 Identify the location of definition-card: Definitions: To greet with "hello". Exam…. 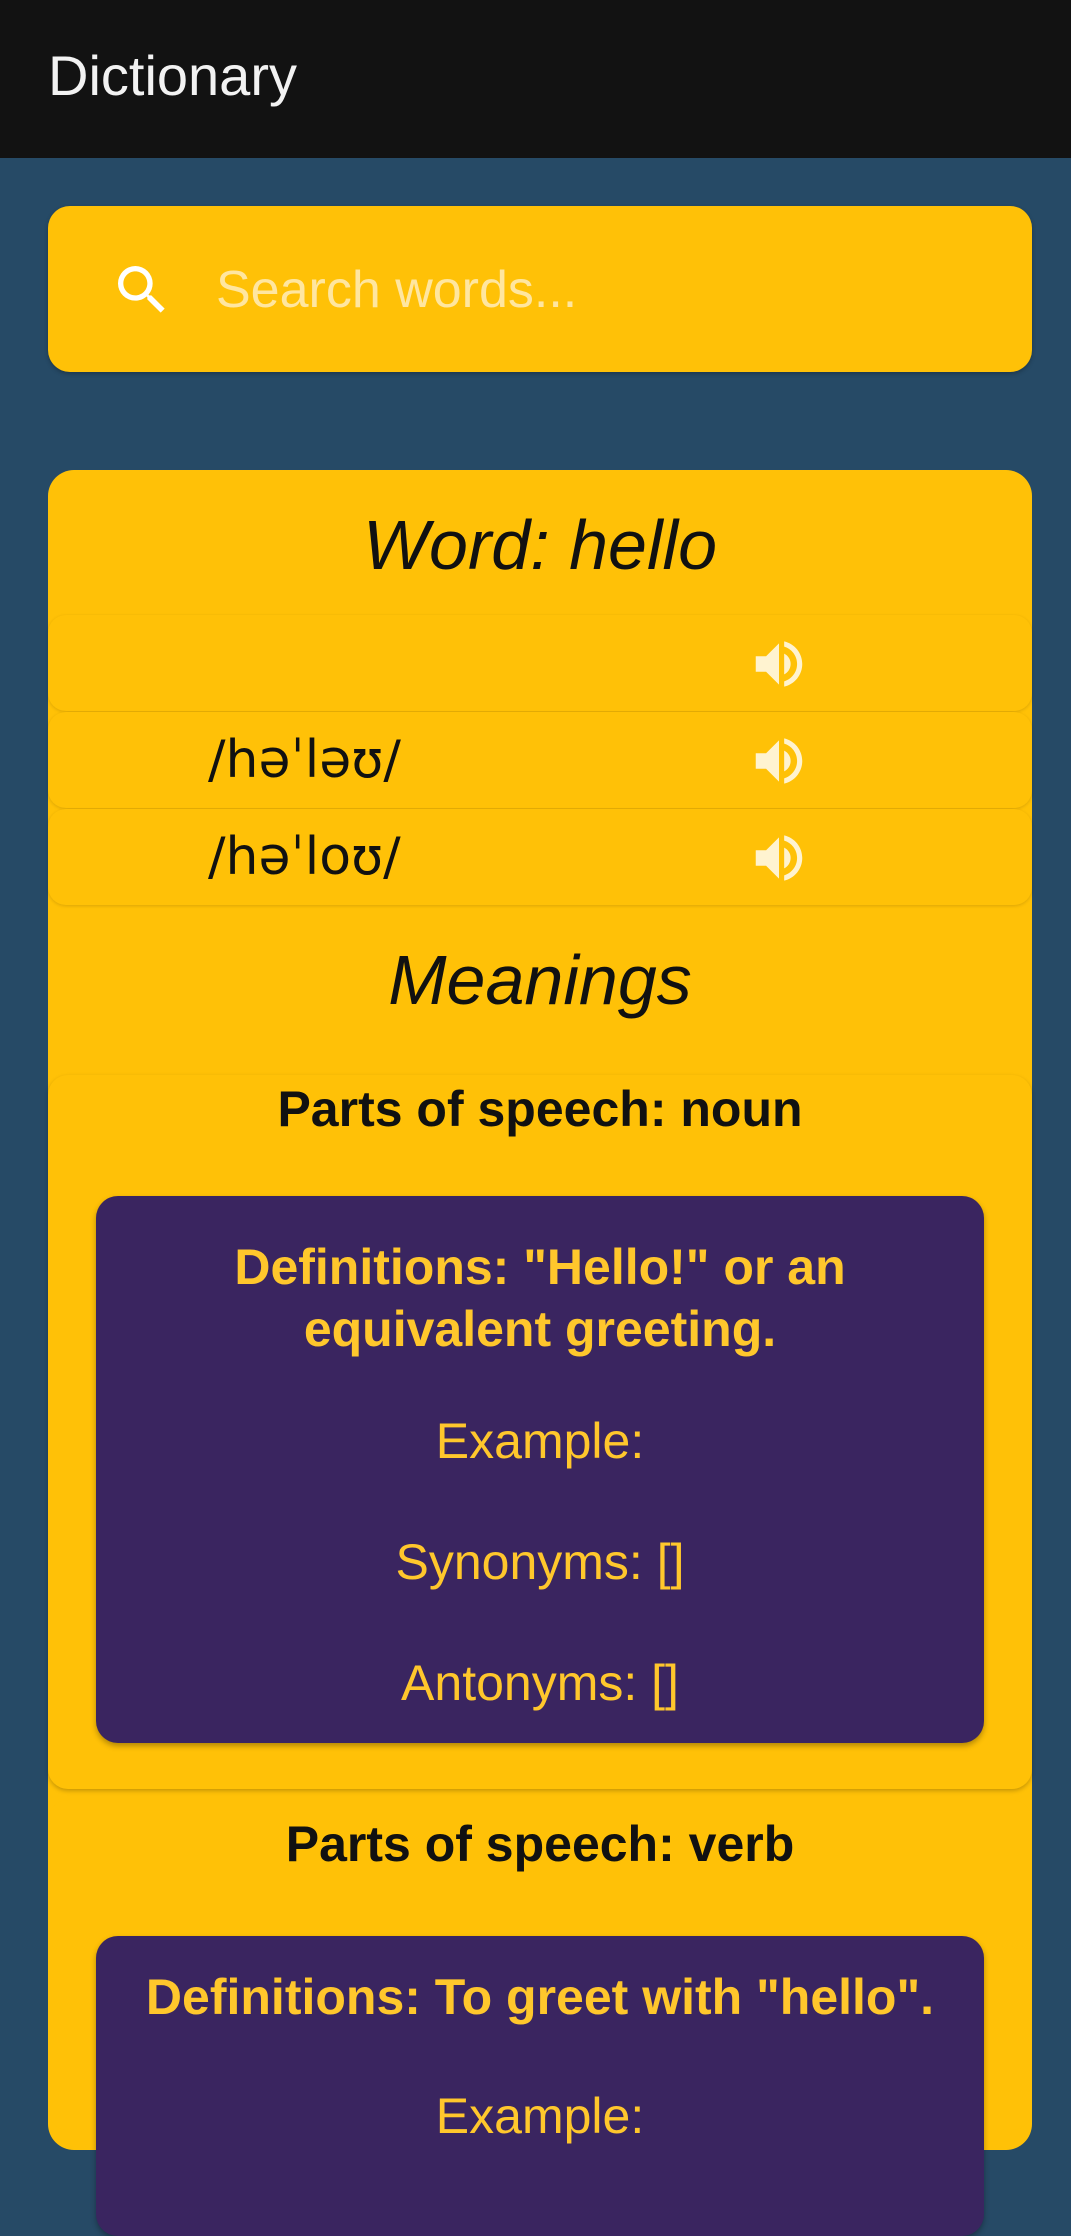
(540, 2086).